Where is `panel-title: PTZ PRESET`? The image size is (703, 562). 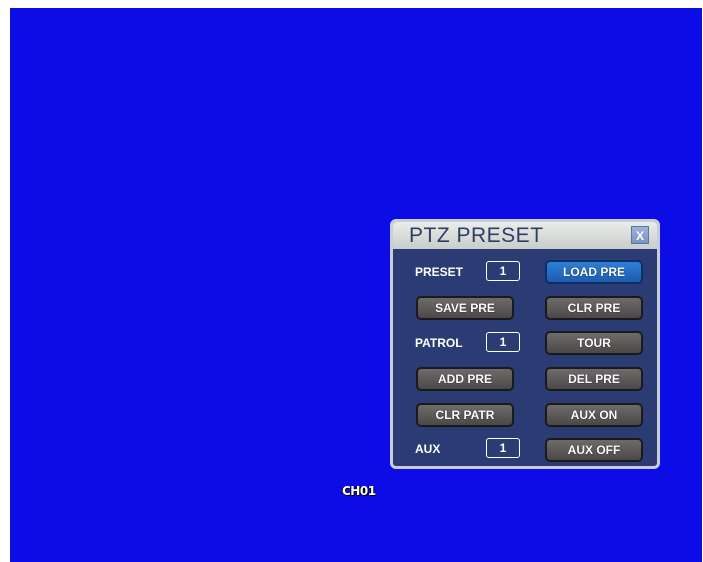
panel-title: PTZ PRESET is located at coordinates (476, 235).